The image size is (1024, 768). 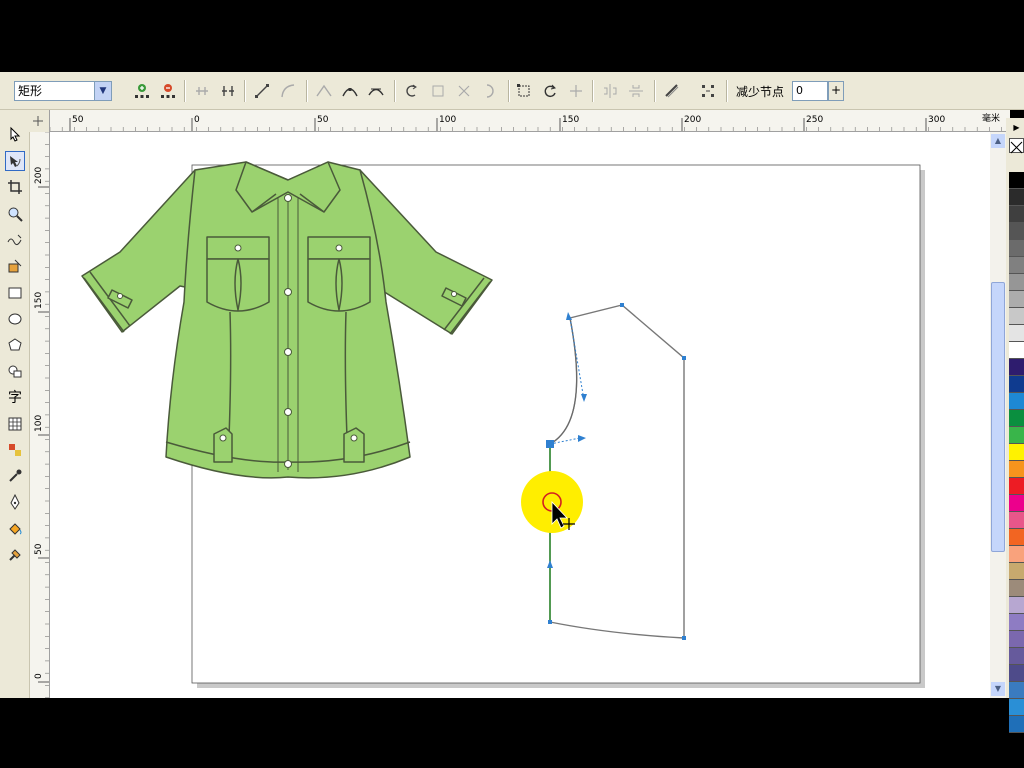 I want to click on reflect-h-button, so click(x=610, y=91).